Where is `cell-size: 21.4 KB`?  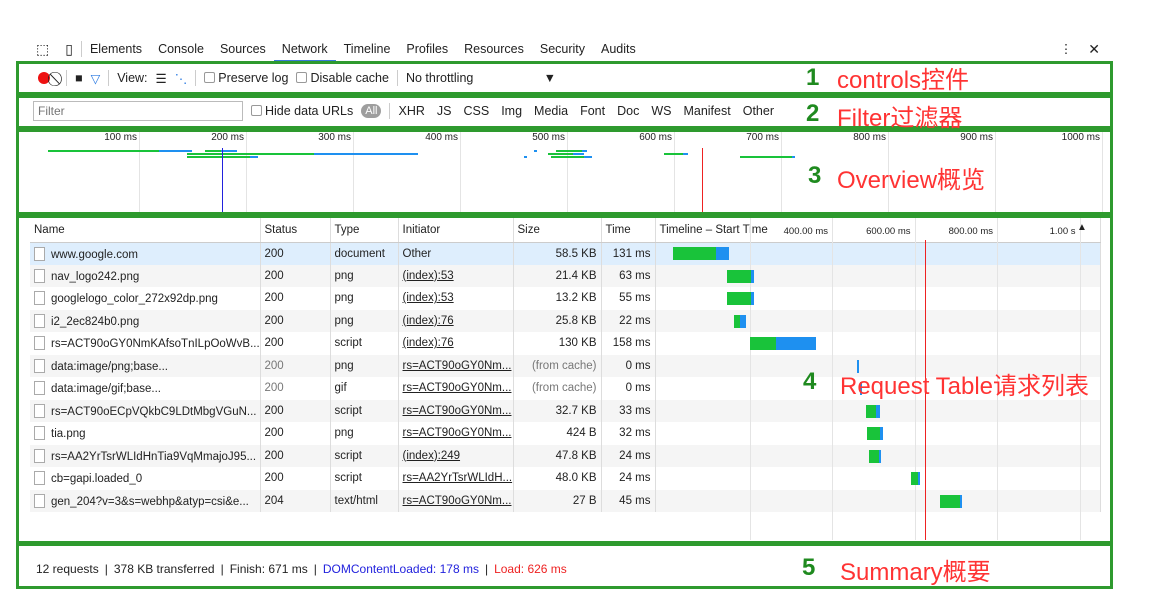
cell-size: 21.4 KB is located at coordinates (557, 275).